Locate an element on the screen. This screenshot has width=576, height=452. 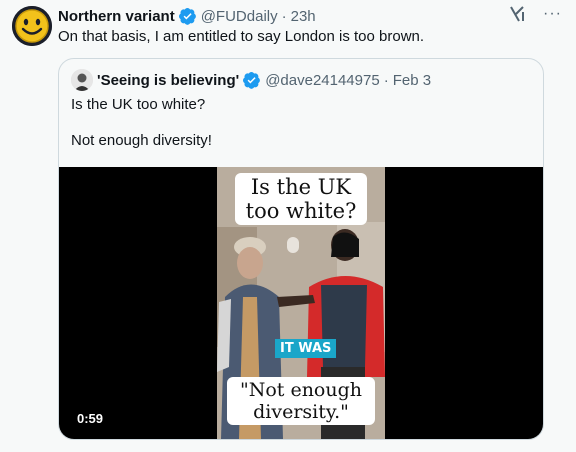
smiley-face-icon is located at coordinates (32, 26).